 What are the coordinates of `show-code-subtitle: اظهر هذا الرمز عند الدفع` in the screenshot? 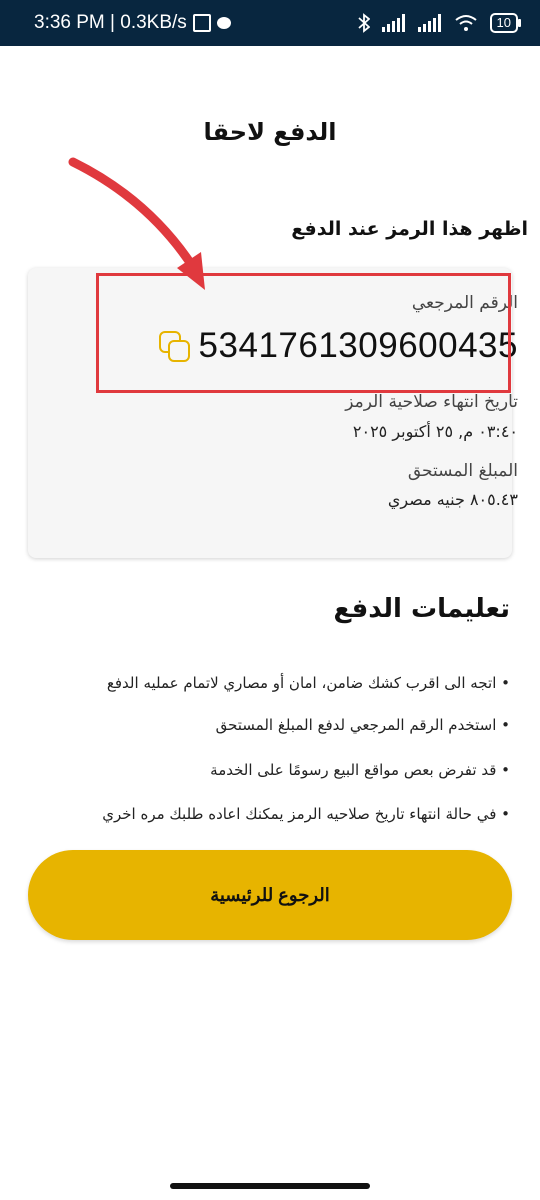 It's located at (409, 229).